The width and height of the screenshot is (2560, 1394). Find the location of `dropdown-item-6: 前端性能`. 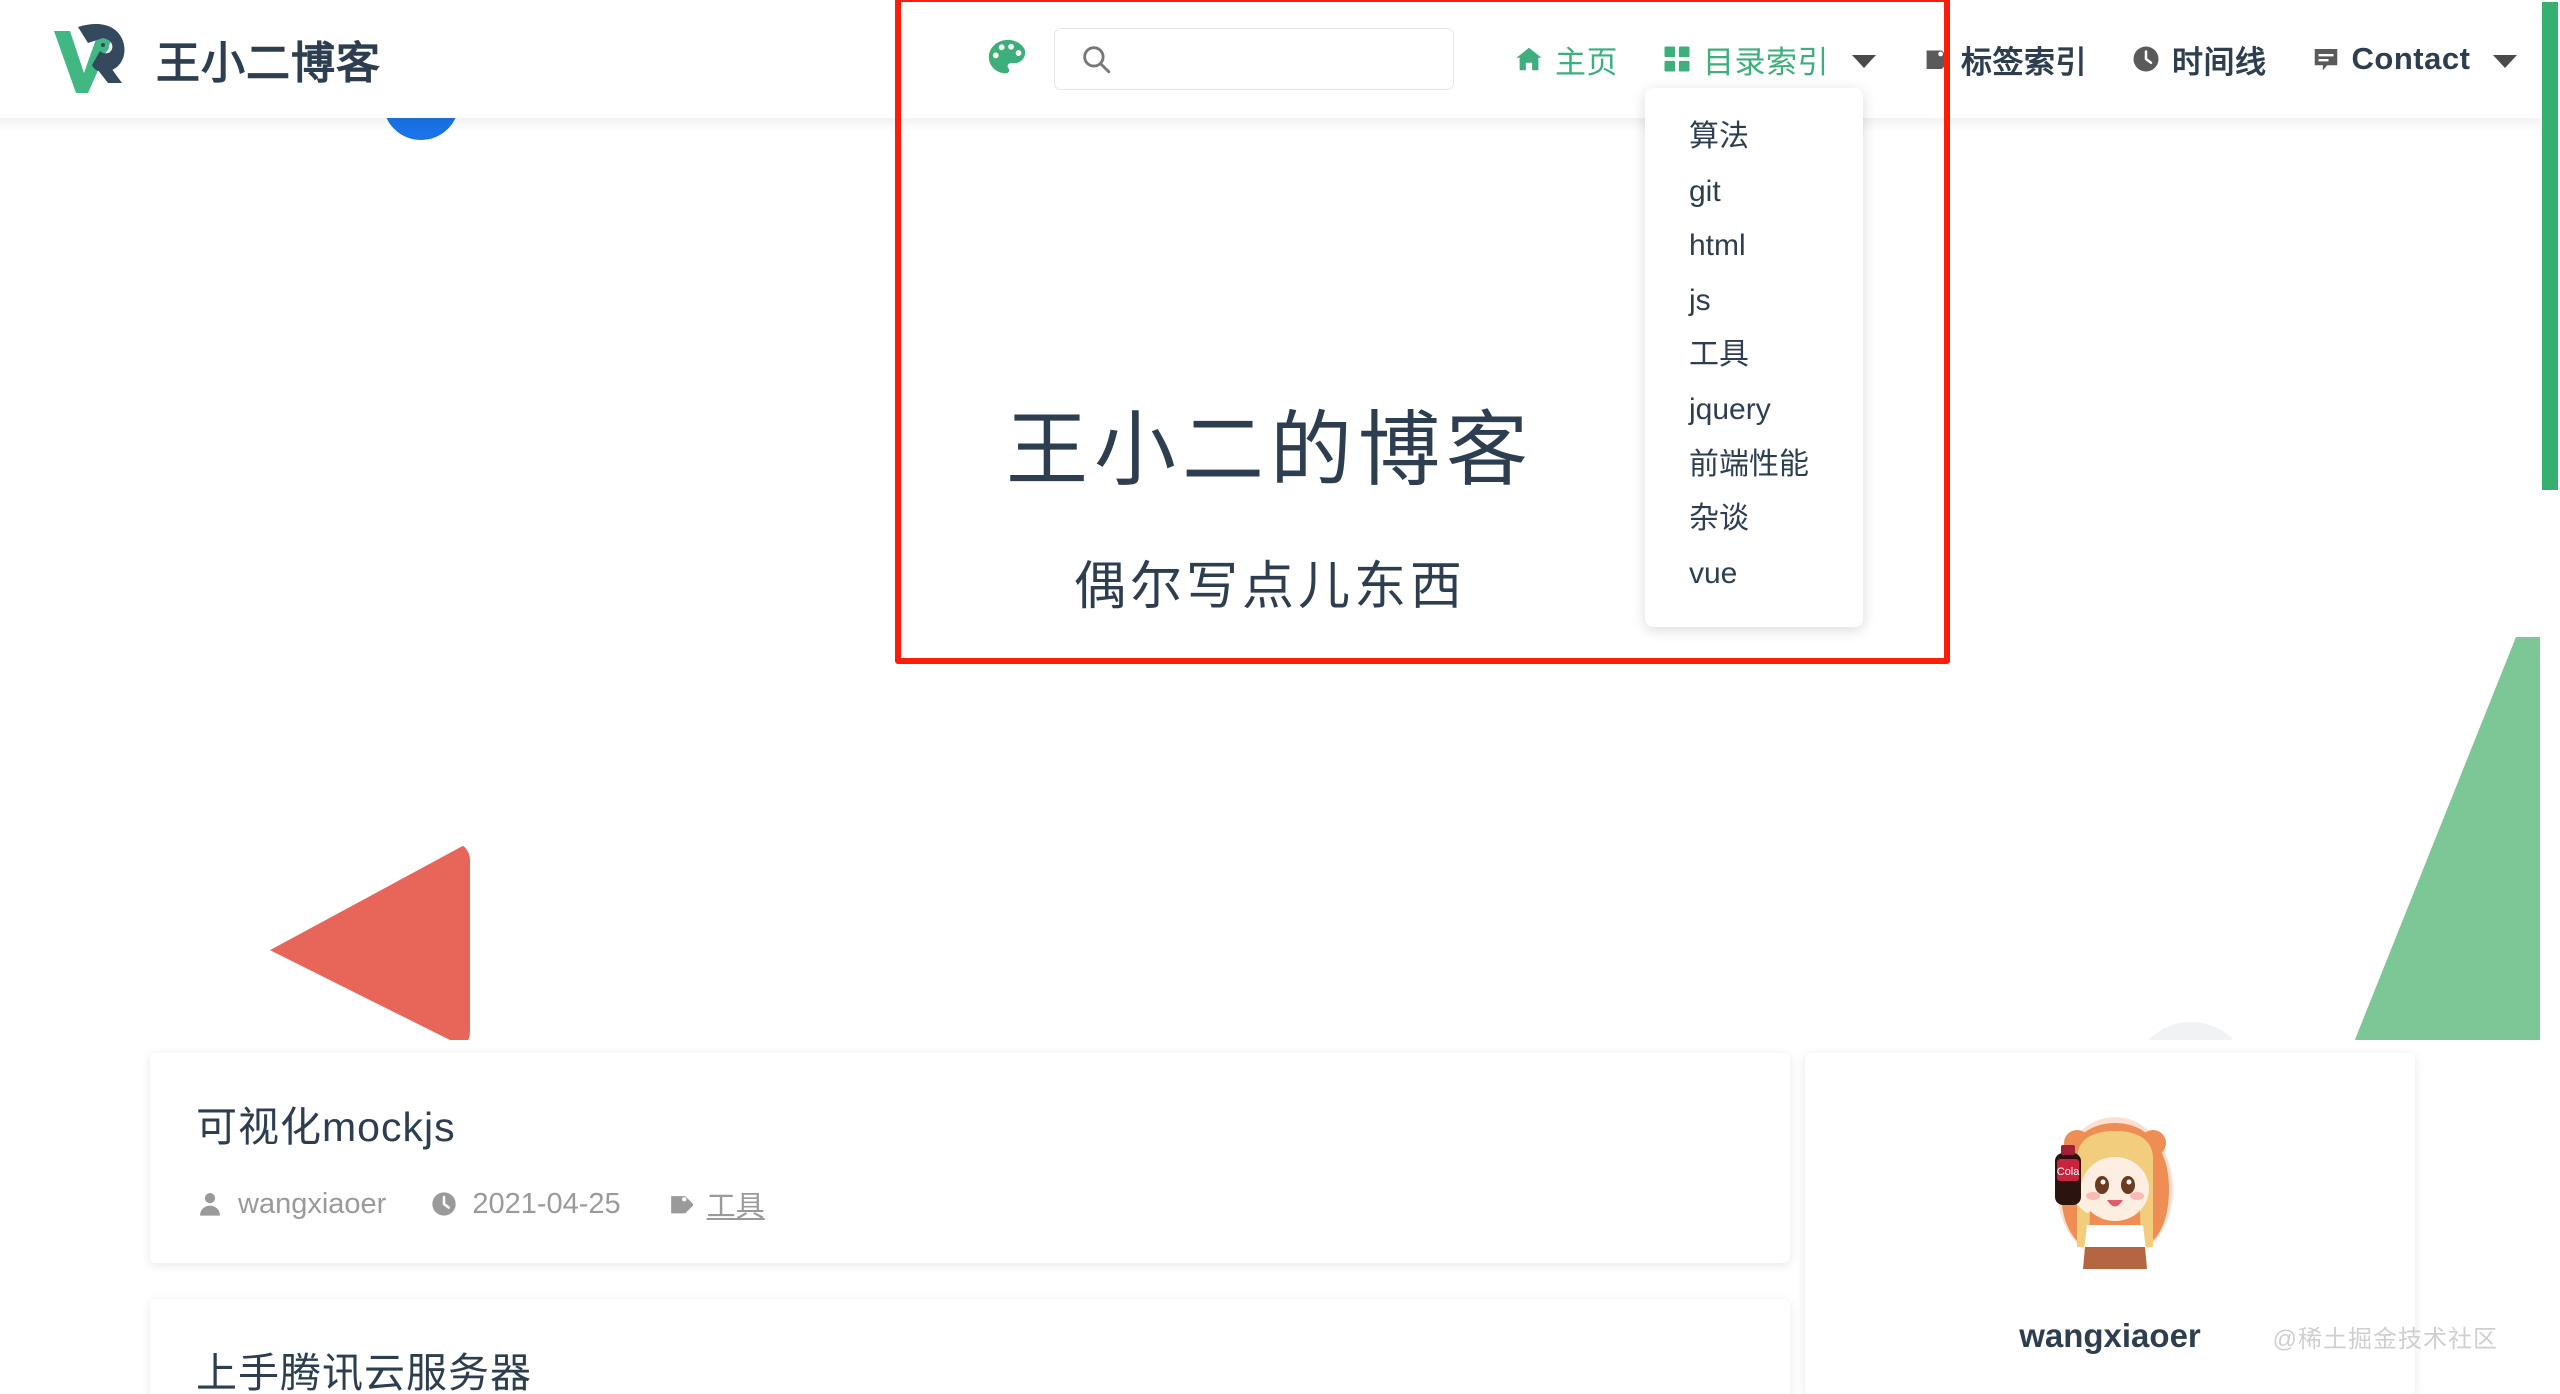

dropdown-item-6: 前端性能 is located at coordinates (1754, 465).